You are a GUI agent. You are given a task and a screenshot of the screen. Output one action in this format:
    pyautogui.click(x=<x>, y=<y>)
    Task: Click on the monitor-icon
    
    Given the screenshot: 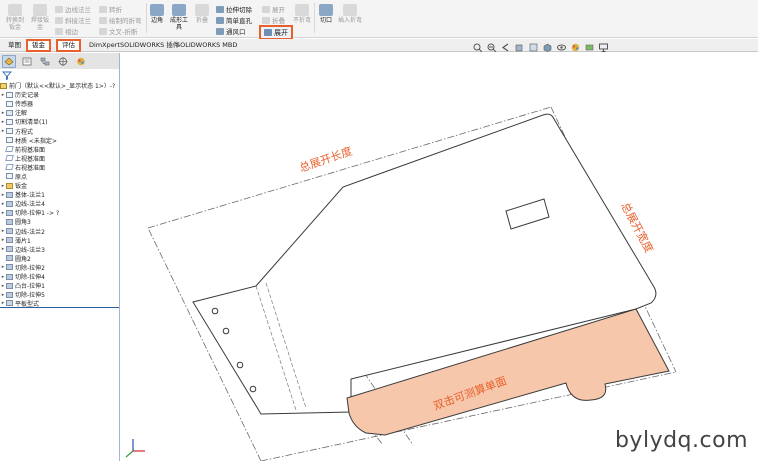 What is the action you would take?
    pyautogui.click(x=603, y=47)
    